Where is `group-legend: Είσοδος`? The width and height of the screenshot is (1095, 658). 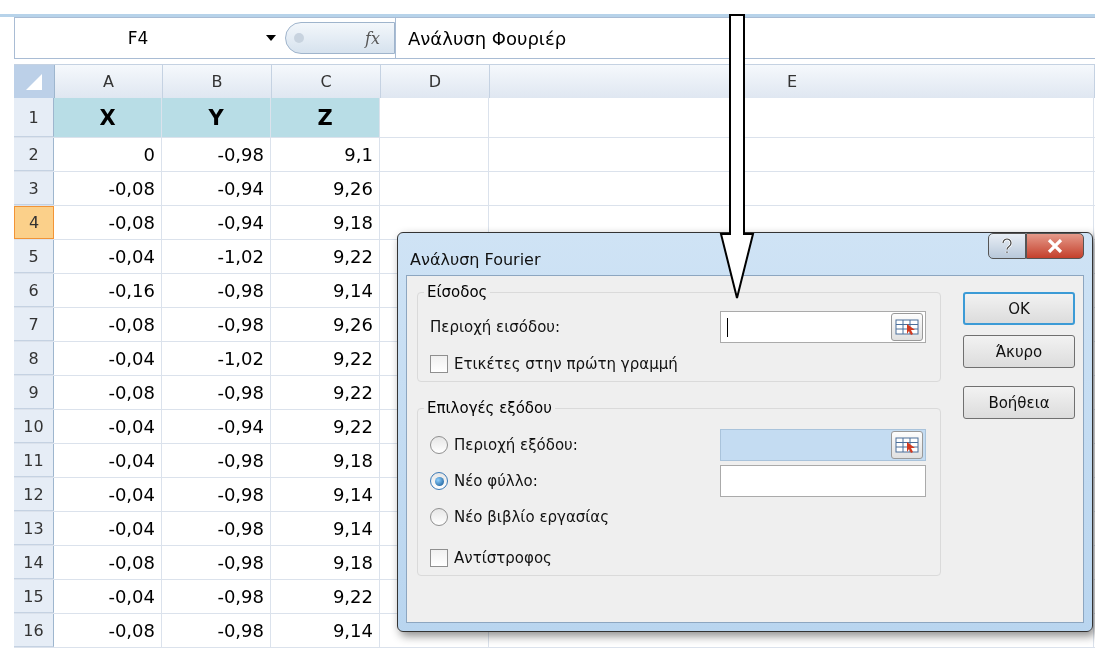 group-legend: Είσοδος is located at coordinates (457, 292).